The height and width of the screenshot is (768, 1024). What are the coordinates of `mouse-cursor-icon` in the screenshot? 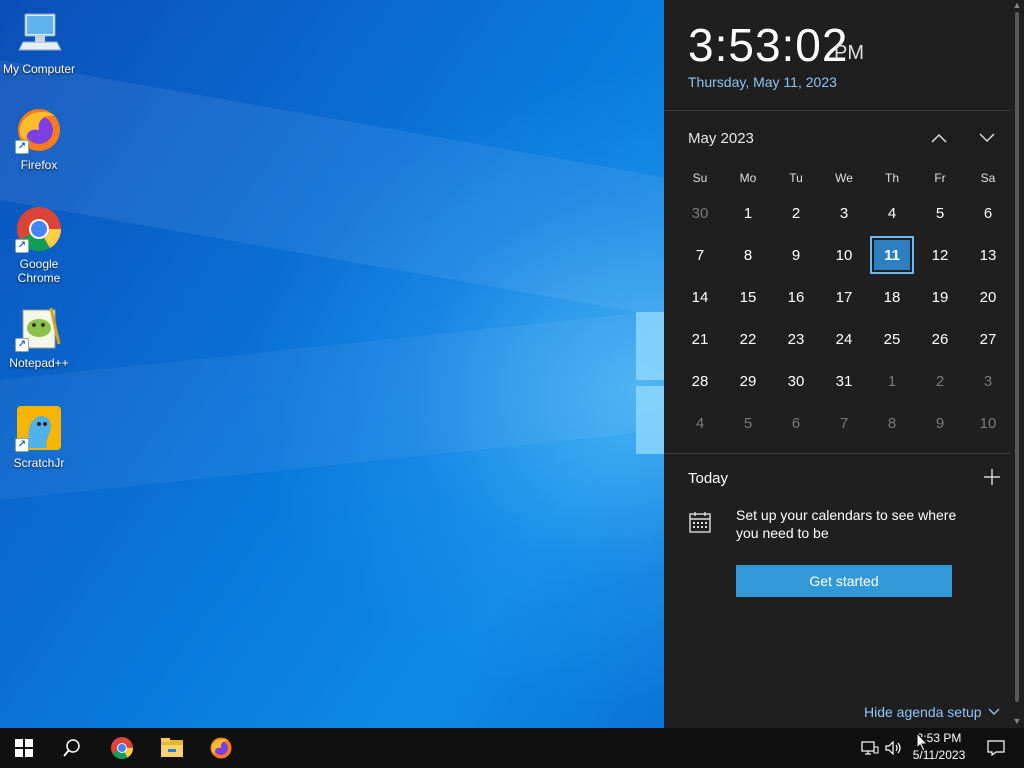 It's located at (922, 742).